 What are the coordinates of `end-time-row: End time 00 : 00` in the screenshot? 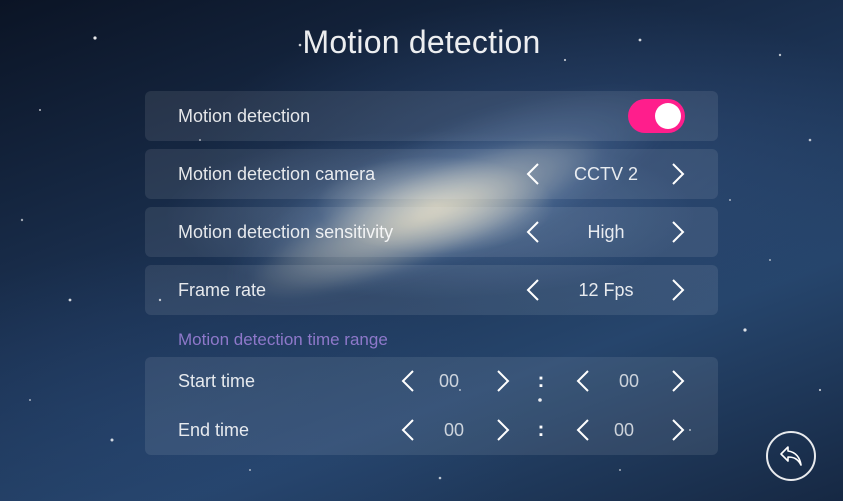 It's located at (431, 430).